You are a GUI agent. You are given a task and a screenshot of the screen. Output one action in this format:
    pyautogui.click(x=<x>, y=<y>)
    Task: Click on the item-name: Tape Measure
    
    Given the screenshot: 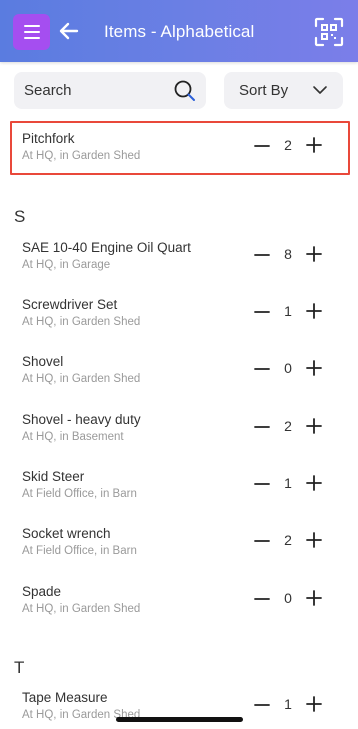 What is the action you would take?
    pyautogui.click(x=65, y=697)
    